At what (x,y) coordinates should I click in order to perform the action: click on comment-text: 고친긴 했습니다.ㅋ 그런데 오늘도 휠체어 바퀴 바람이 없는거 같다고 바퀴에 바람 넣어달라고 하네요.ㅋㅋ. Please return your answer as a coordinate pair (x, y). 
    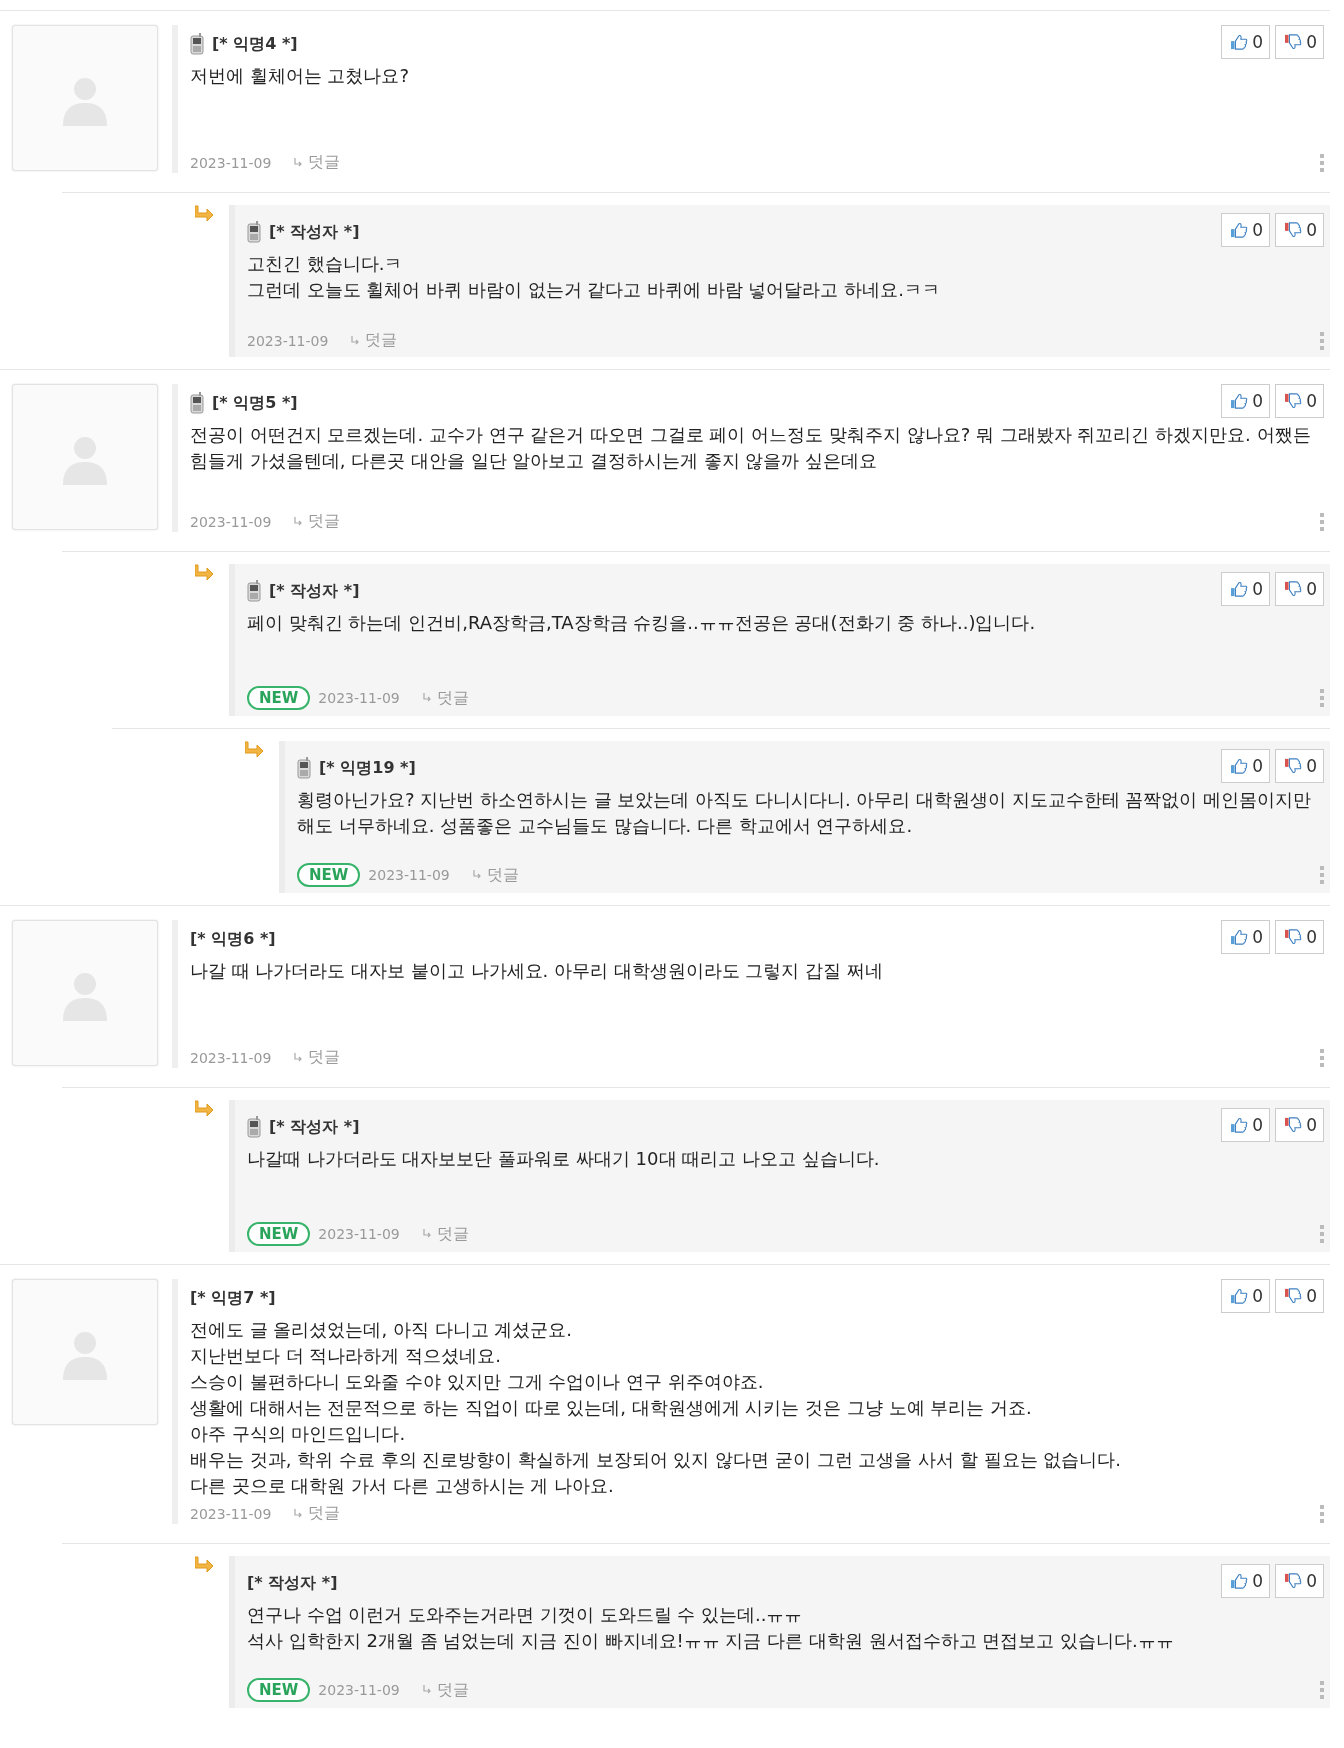
    Looking at the image, I should click on (594, 277).